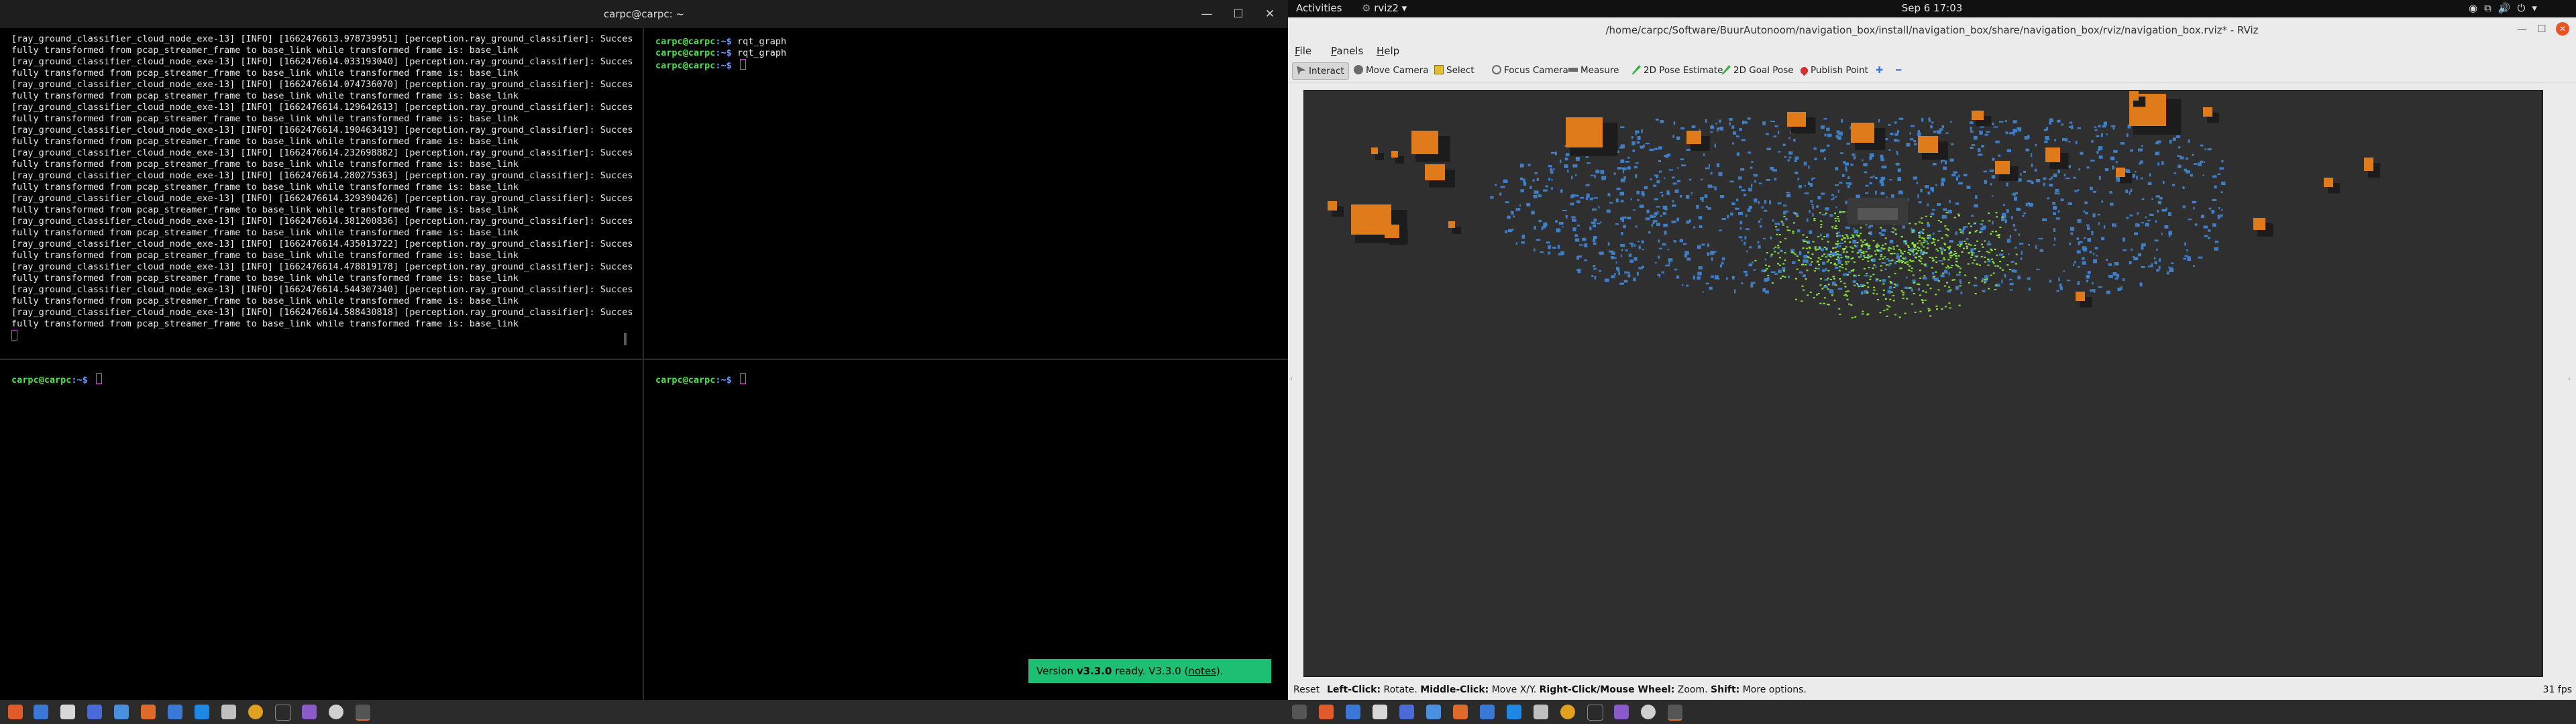 Image resolution: width=2576 pixels, height=724 pixels. Describe the element at coordinates (1291, 379) in the screenshot. I see `left-panel-collapse-handle: ‹` at that location.